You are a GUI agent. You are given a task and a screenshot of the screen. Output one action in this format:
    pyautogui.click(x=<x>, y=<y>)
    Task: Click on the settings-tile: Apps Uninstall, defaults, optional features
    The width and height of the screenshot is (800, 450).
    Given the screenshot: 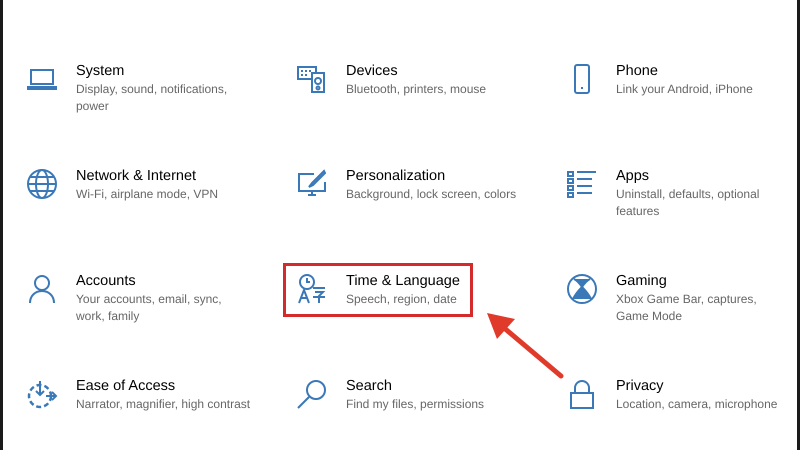 What is the action you would take?
    pyautogui.click(x=676, y=193)
    